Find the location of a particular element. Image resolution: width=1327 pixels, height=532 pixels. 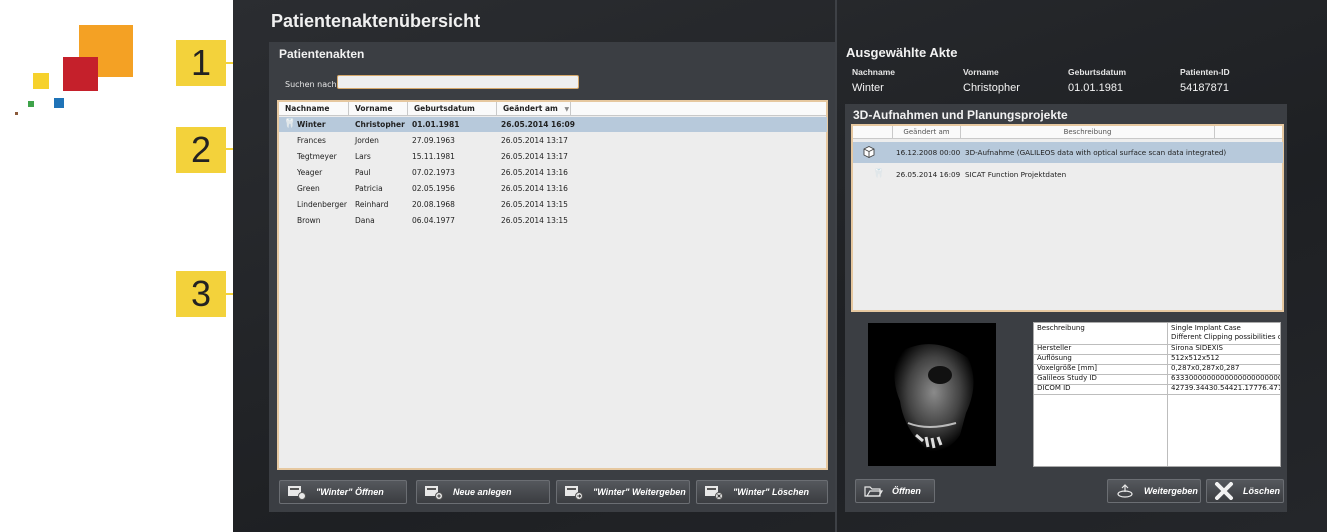

page-title: Patientenaktenübersicht is located at coordinates (376, 21).